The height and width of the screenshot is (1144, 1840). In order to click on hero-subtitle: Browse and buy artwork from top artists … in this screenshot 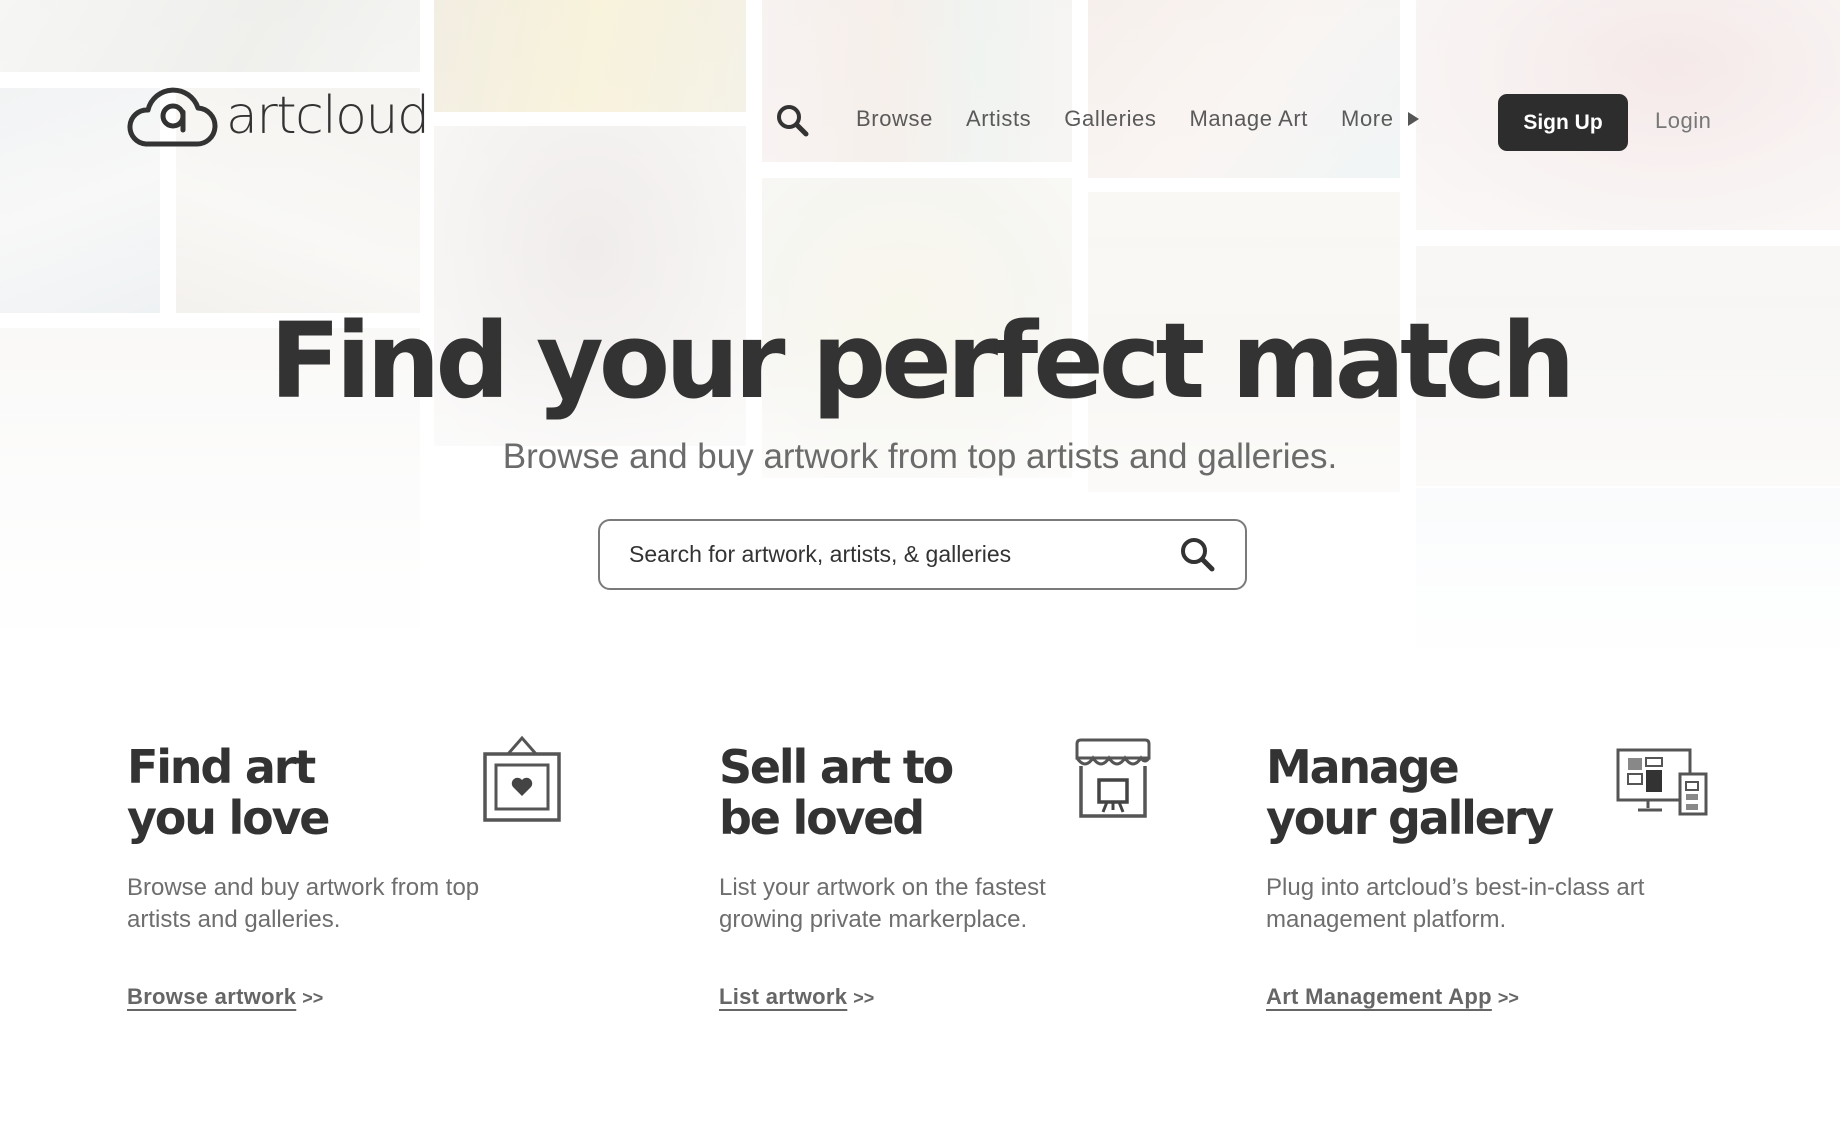, I will do `click(920, 456)`.